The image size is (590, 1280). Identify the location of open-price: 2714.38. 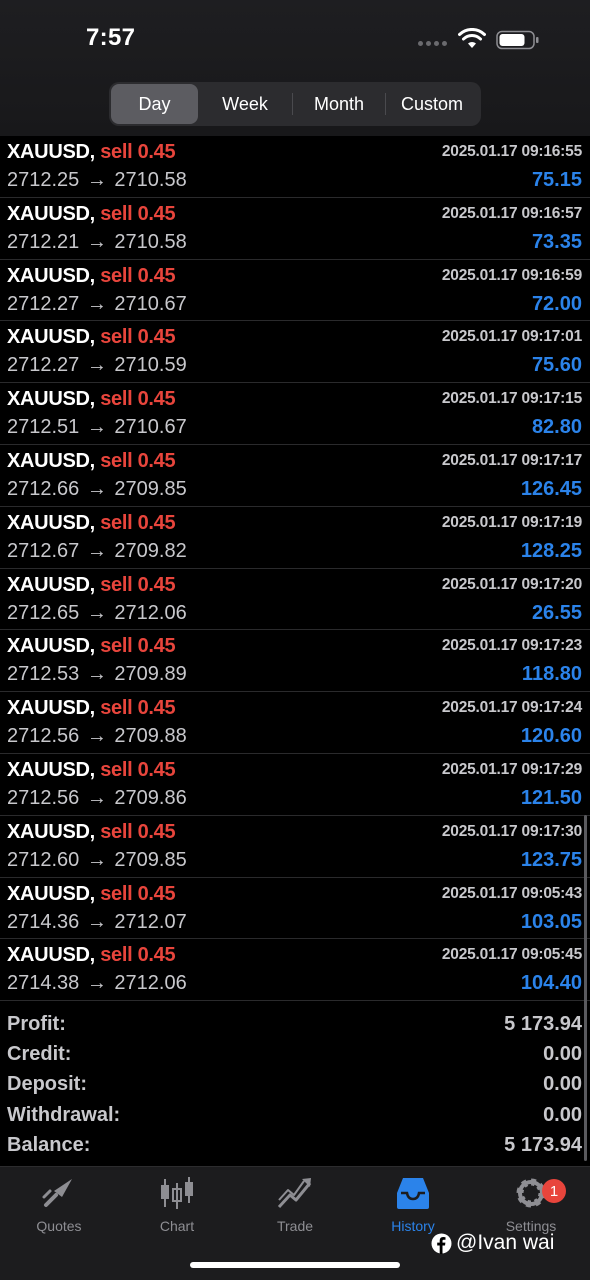
(43, 983).